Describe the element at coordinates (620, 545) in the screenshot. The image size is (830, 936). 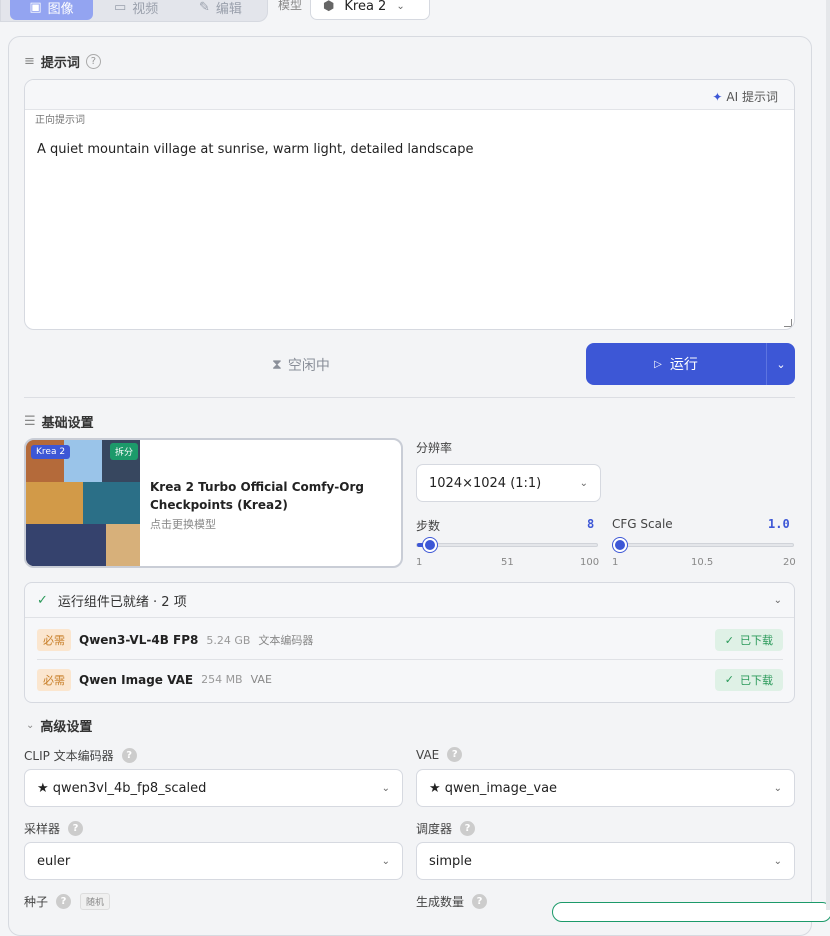
I see `cfg-knob` at that location.